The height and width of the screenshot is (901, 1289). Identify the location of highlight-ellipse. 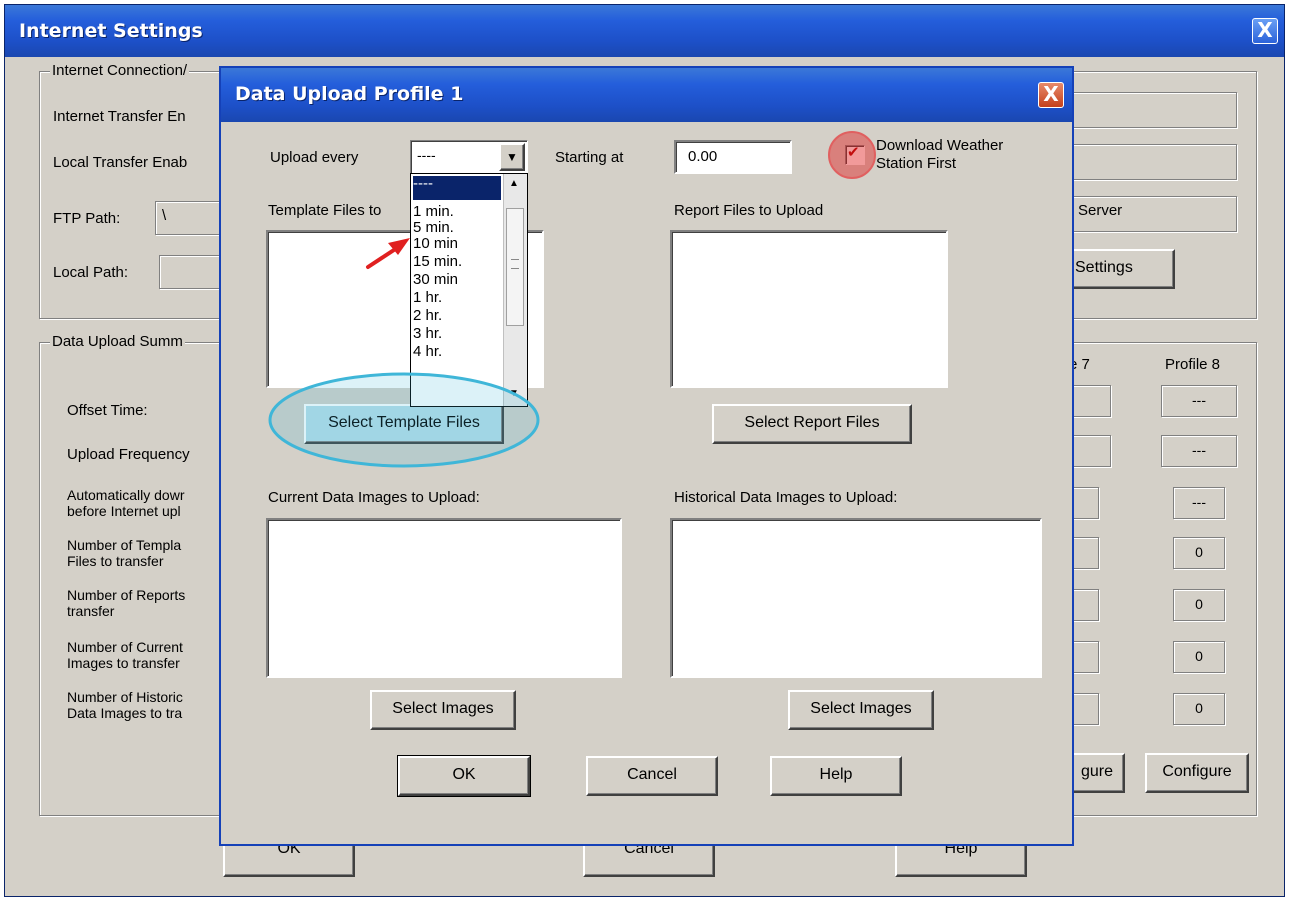
(404, 420).